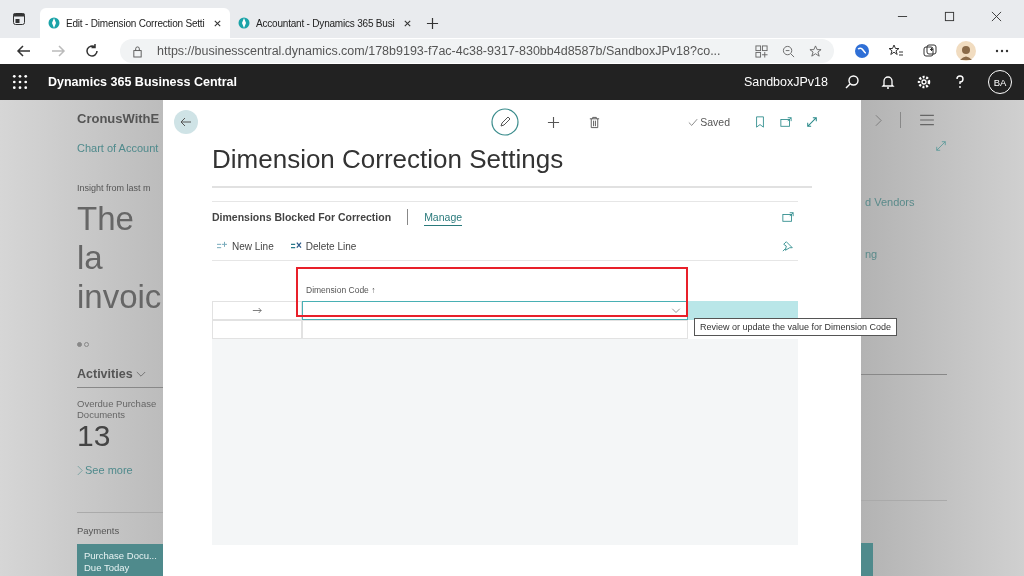 This screenshot has height=576, width=1024. I want to click on browser-tab: Edit - Dimension Correction Setti, so click(135, 23).